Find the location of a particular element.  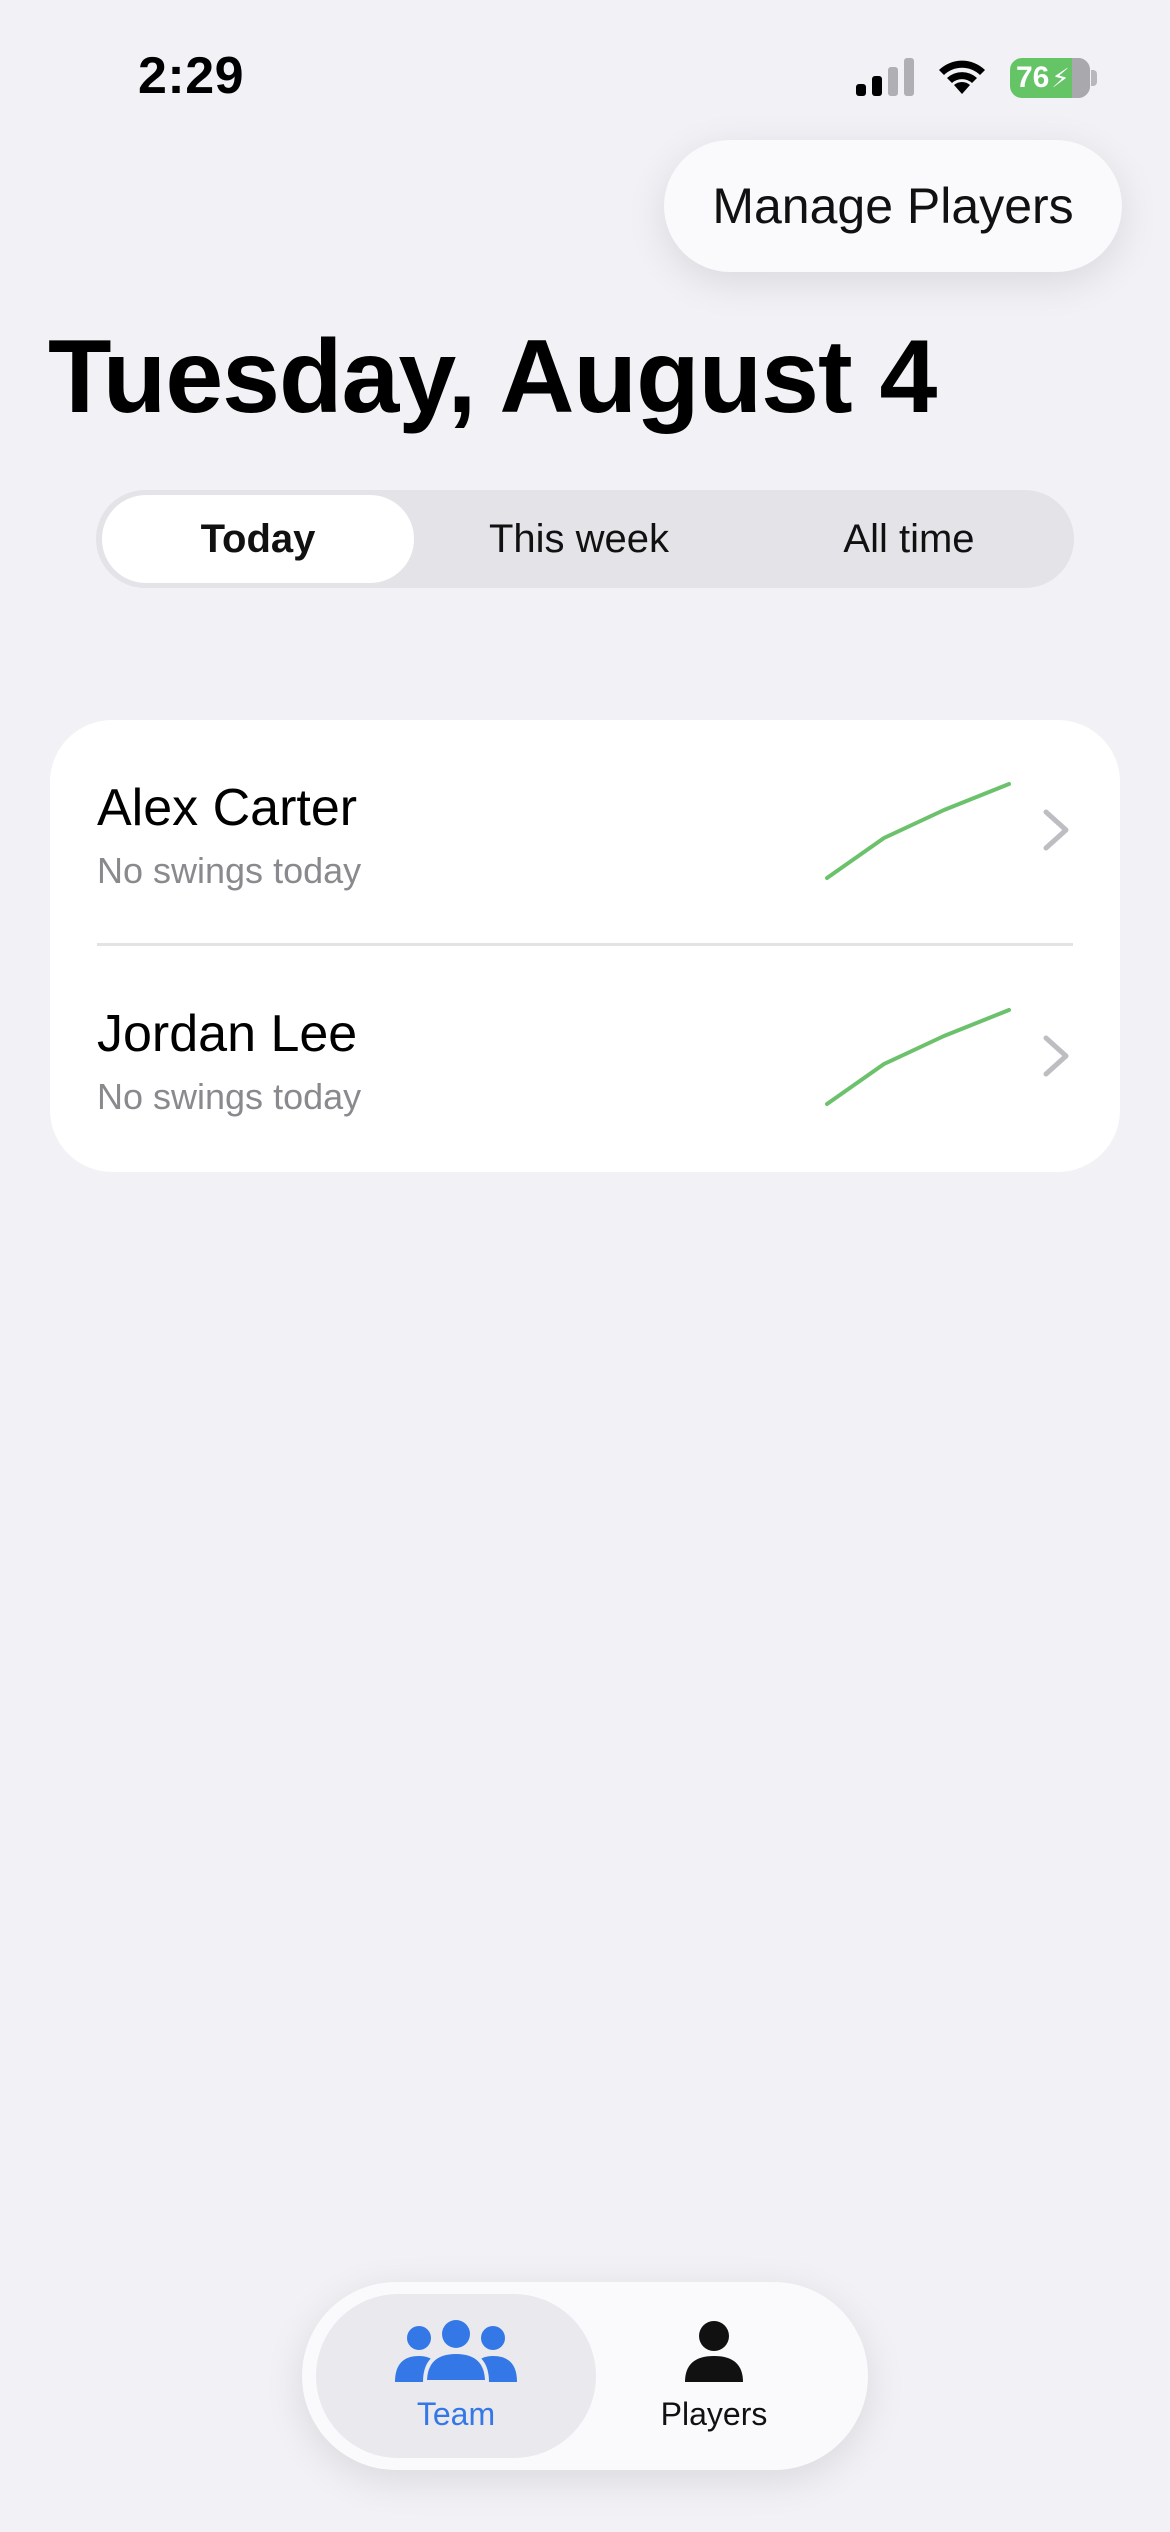

wifi-icon is located at coordinates (962, 77).